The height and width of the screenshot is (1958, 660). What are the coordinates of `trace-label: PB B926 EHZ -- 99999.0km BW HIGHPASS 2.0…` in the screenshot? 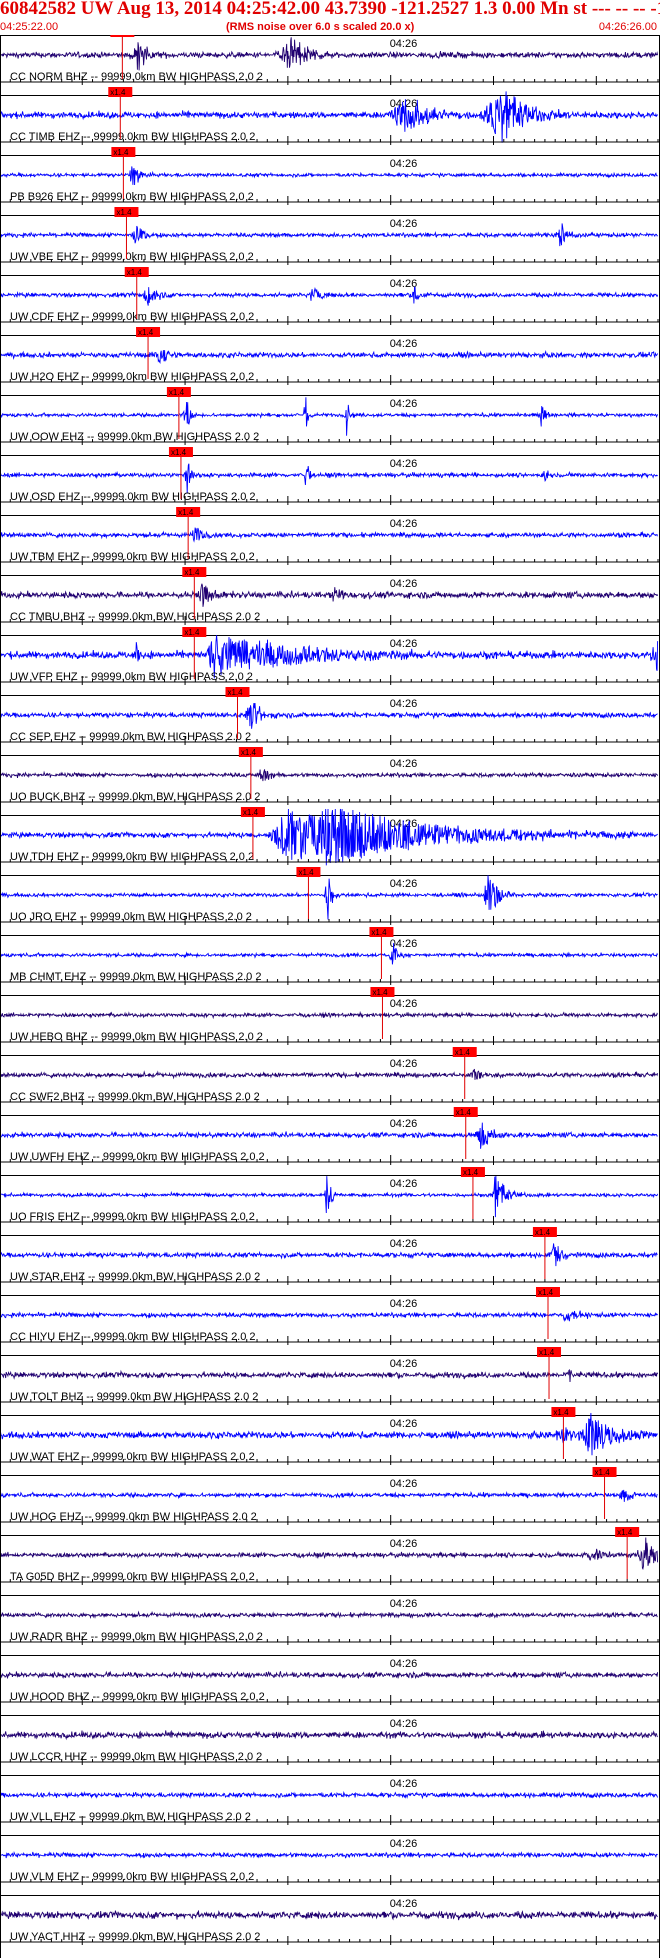 It's located at (132, 197).